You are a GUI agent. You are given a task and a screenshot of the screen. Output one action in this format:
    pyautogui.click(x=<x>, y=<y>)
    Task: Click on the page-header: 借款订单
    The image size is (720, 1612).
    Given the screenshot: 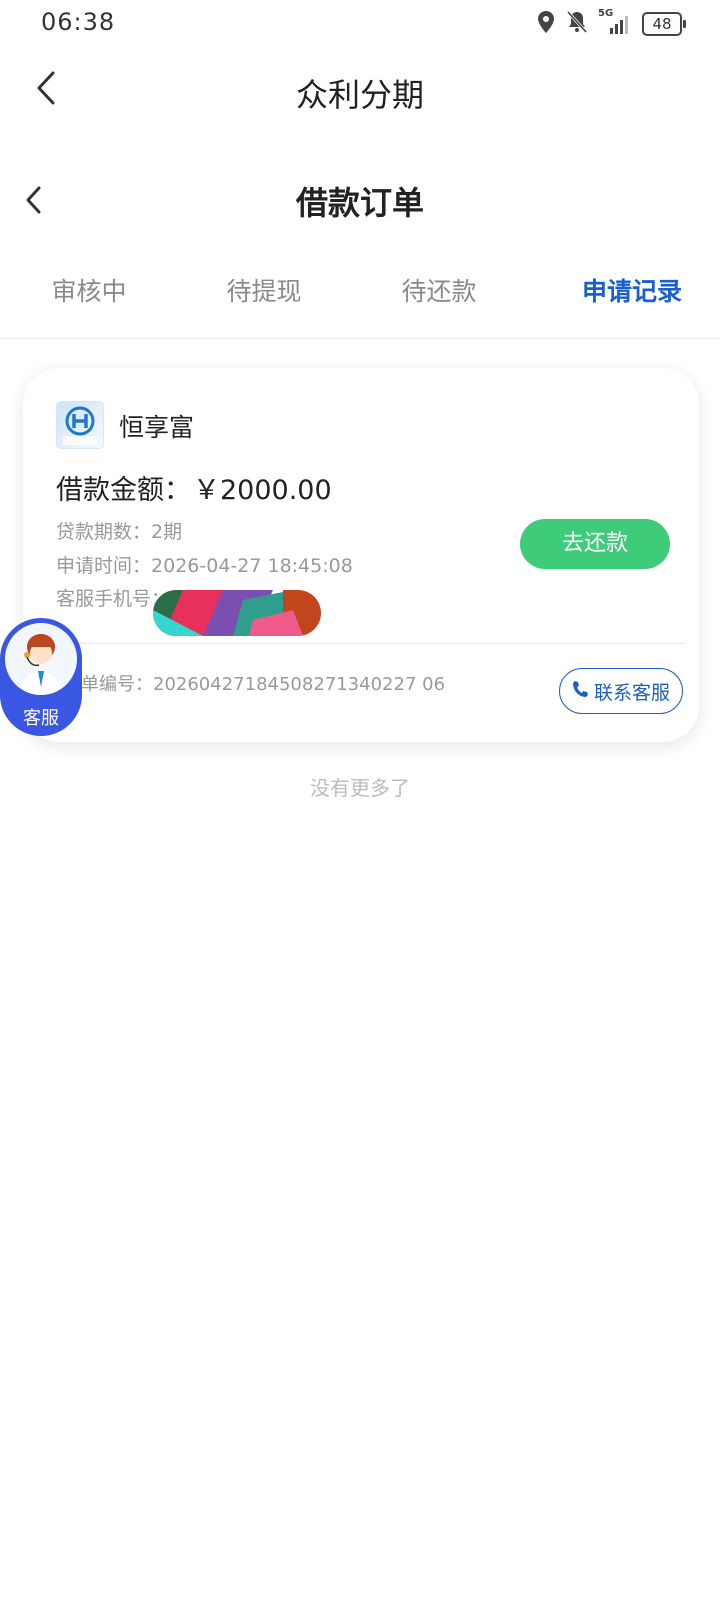 What is the action you would take?
    pyautogui.click(x=360, y=202)
    